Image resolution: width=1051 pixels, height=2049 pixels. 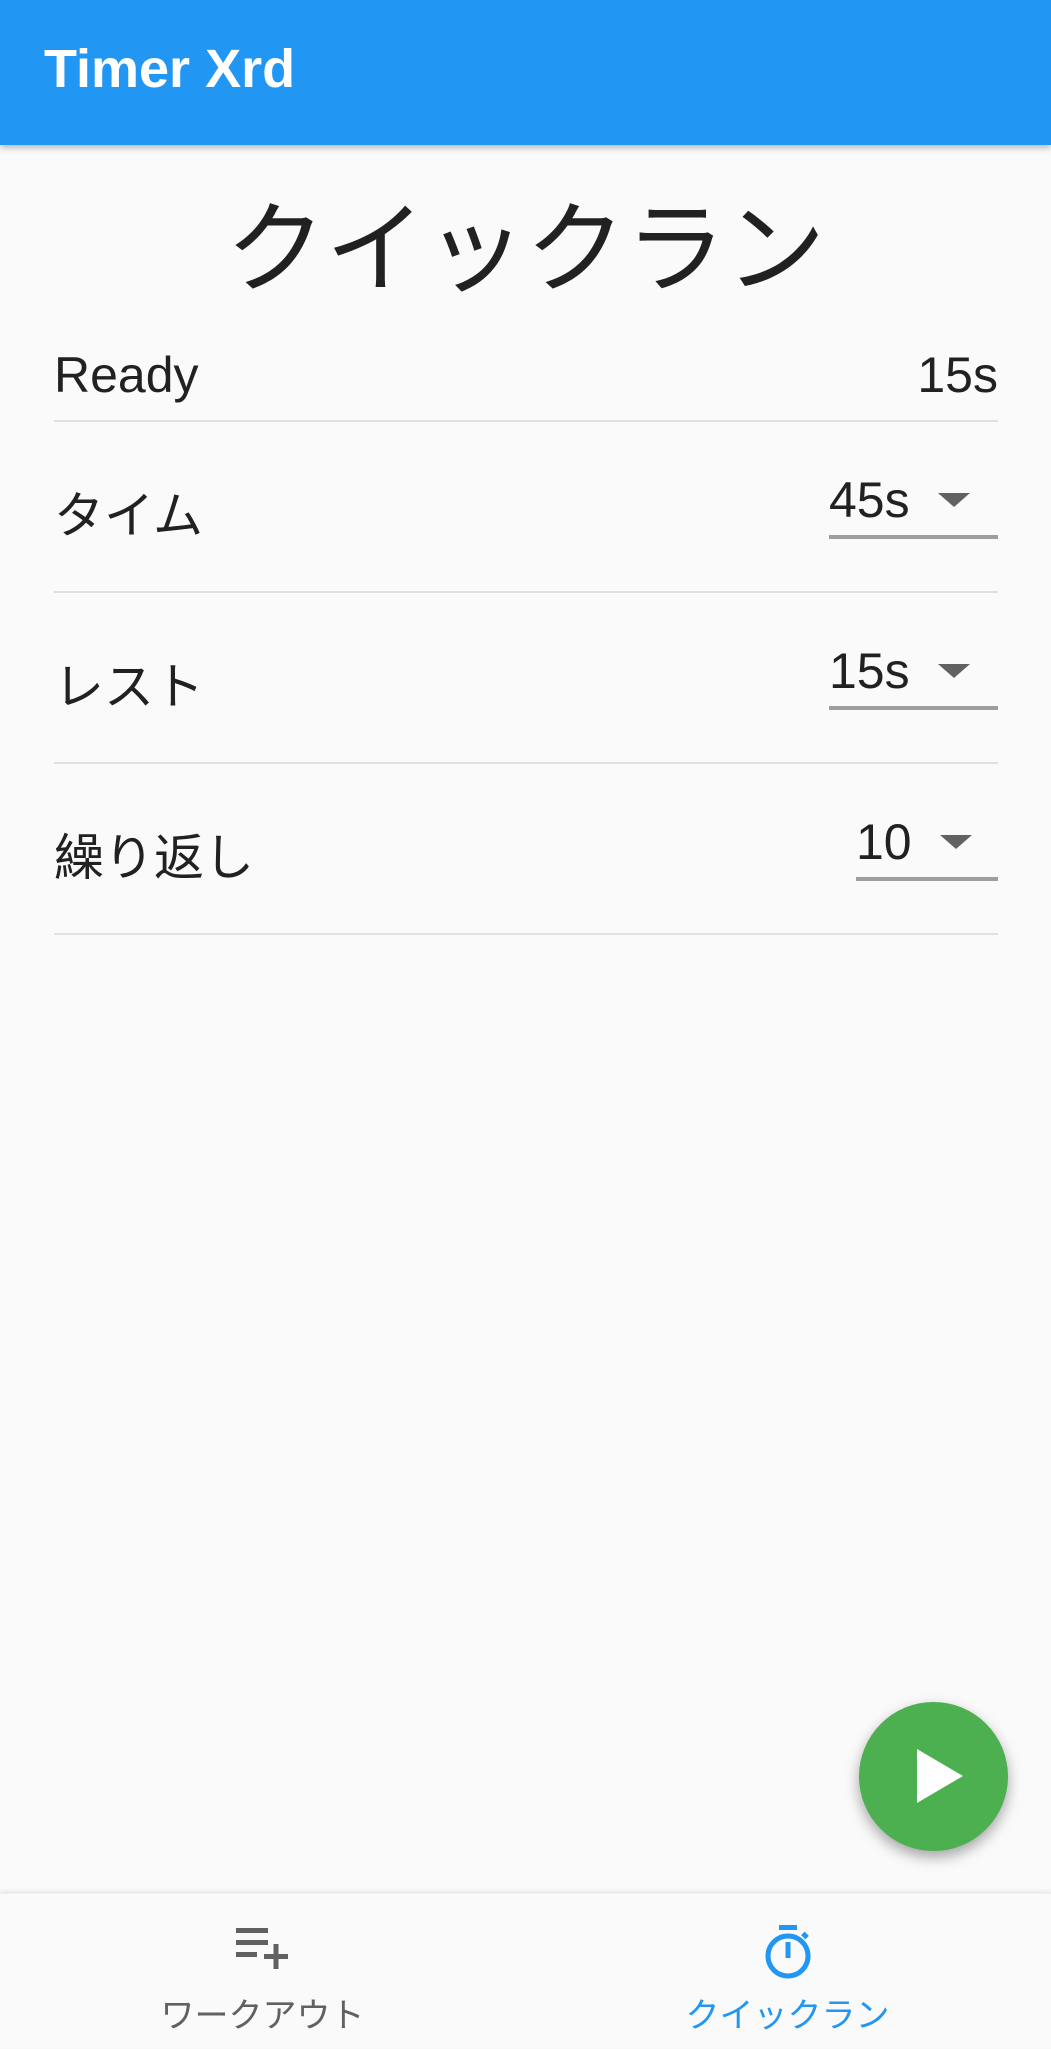 What do you see at coordinates (940, 1776) in the screenshot?
I see `play-icon` at bounding box center [940, 1776].